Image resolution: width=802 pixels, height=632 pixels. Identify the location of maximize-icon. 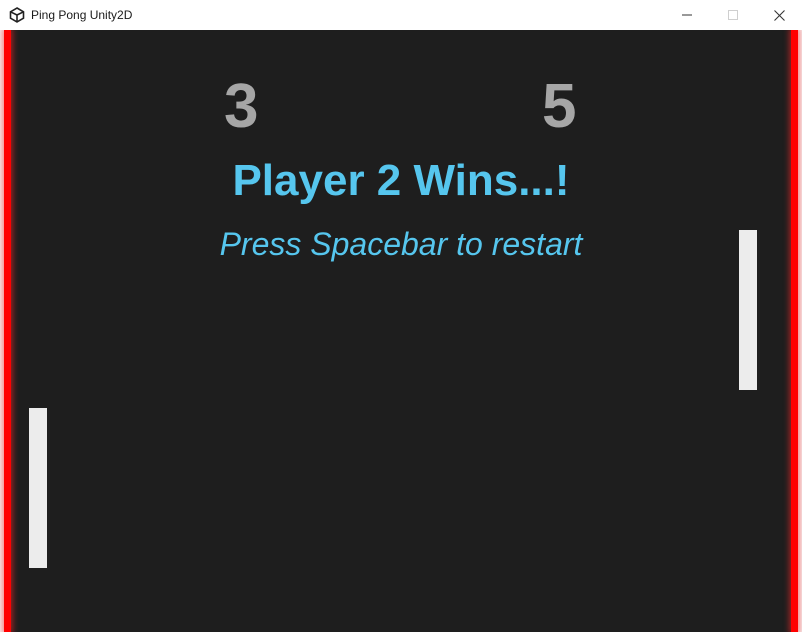
(733, 15).